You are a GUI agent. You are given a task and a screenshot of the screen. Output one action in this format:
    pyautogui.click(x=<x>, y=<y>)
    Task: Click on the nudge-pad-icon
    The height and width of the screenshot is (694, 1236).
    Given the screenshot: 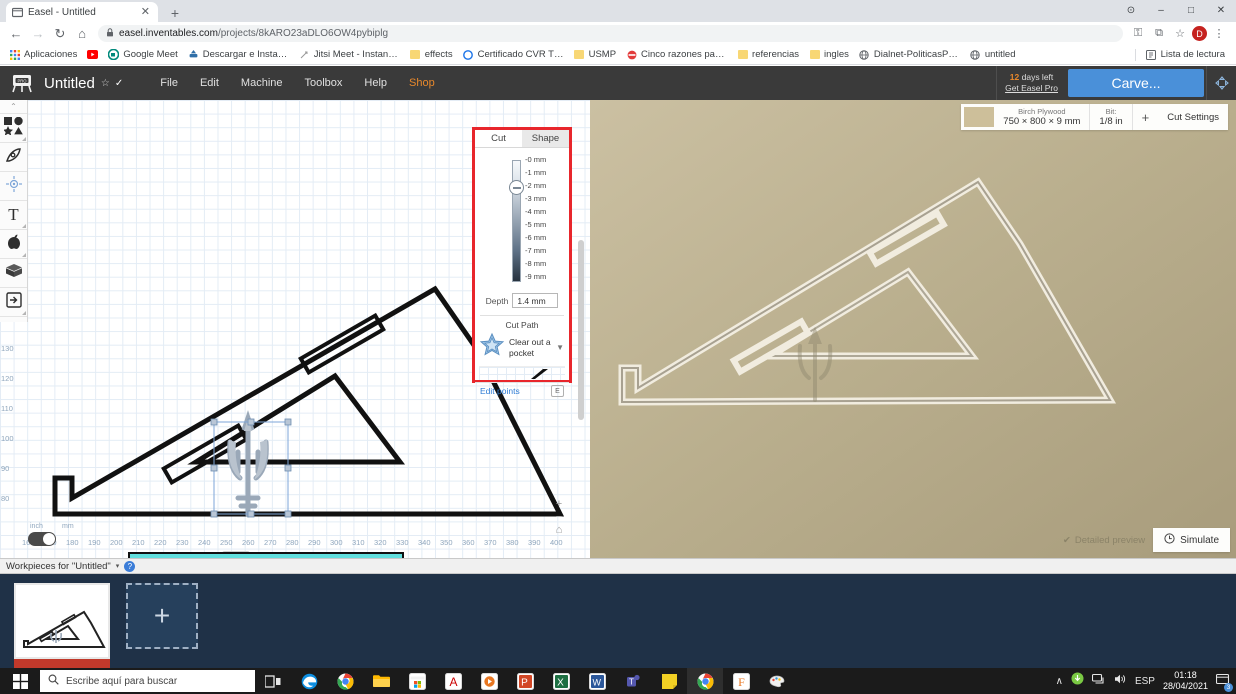 What is the action you would take?
    pyautogui.click(x=1221, y=83)
    